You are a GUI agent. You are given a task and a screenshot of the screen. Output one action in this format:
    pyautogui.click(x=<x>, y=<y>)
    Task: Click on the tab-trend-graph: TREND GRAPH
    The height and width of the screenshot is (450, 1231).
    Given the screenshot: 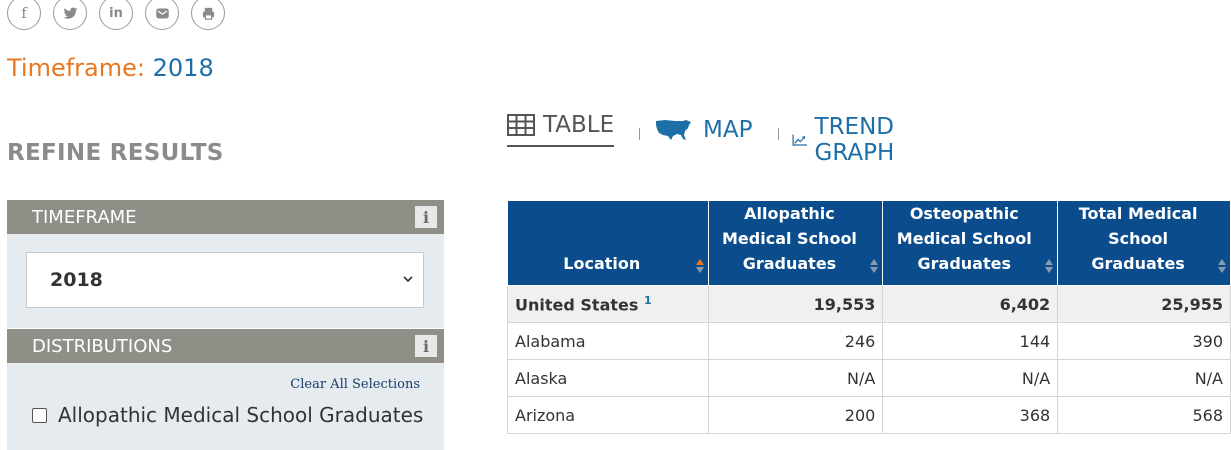 What is the action you would take?
    pyautogui.click(x=849, y=140)
    